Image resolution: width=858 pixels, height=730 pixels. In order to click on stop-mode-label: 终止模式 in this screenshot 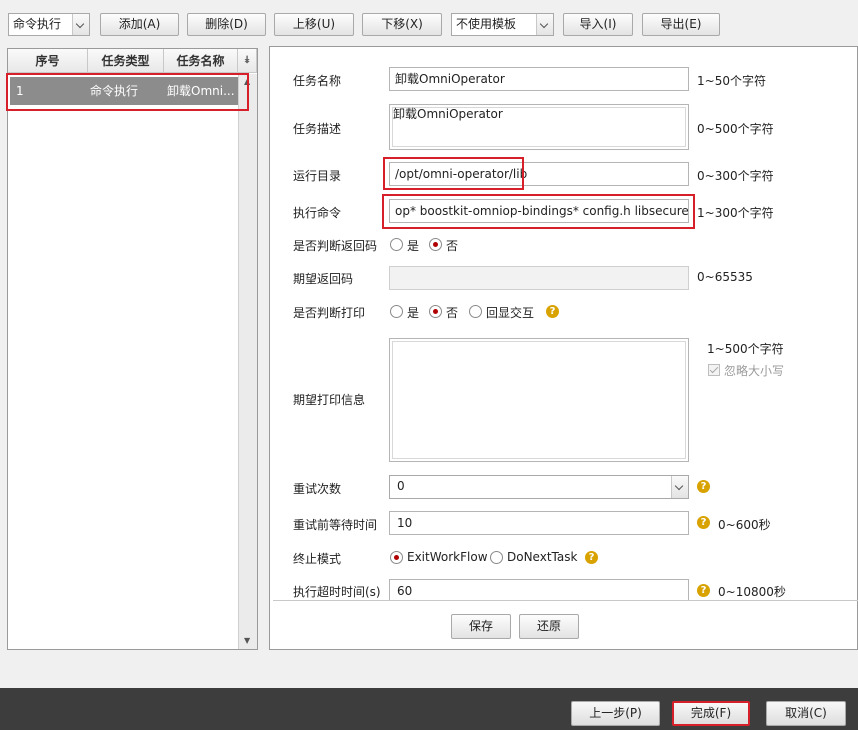, I will do `click(317, 559)`.